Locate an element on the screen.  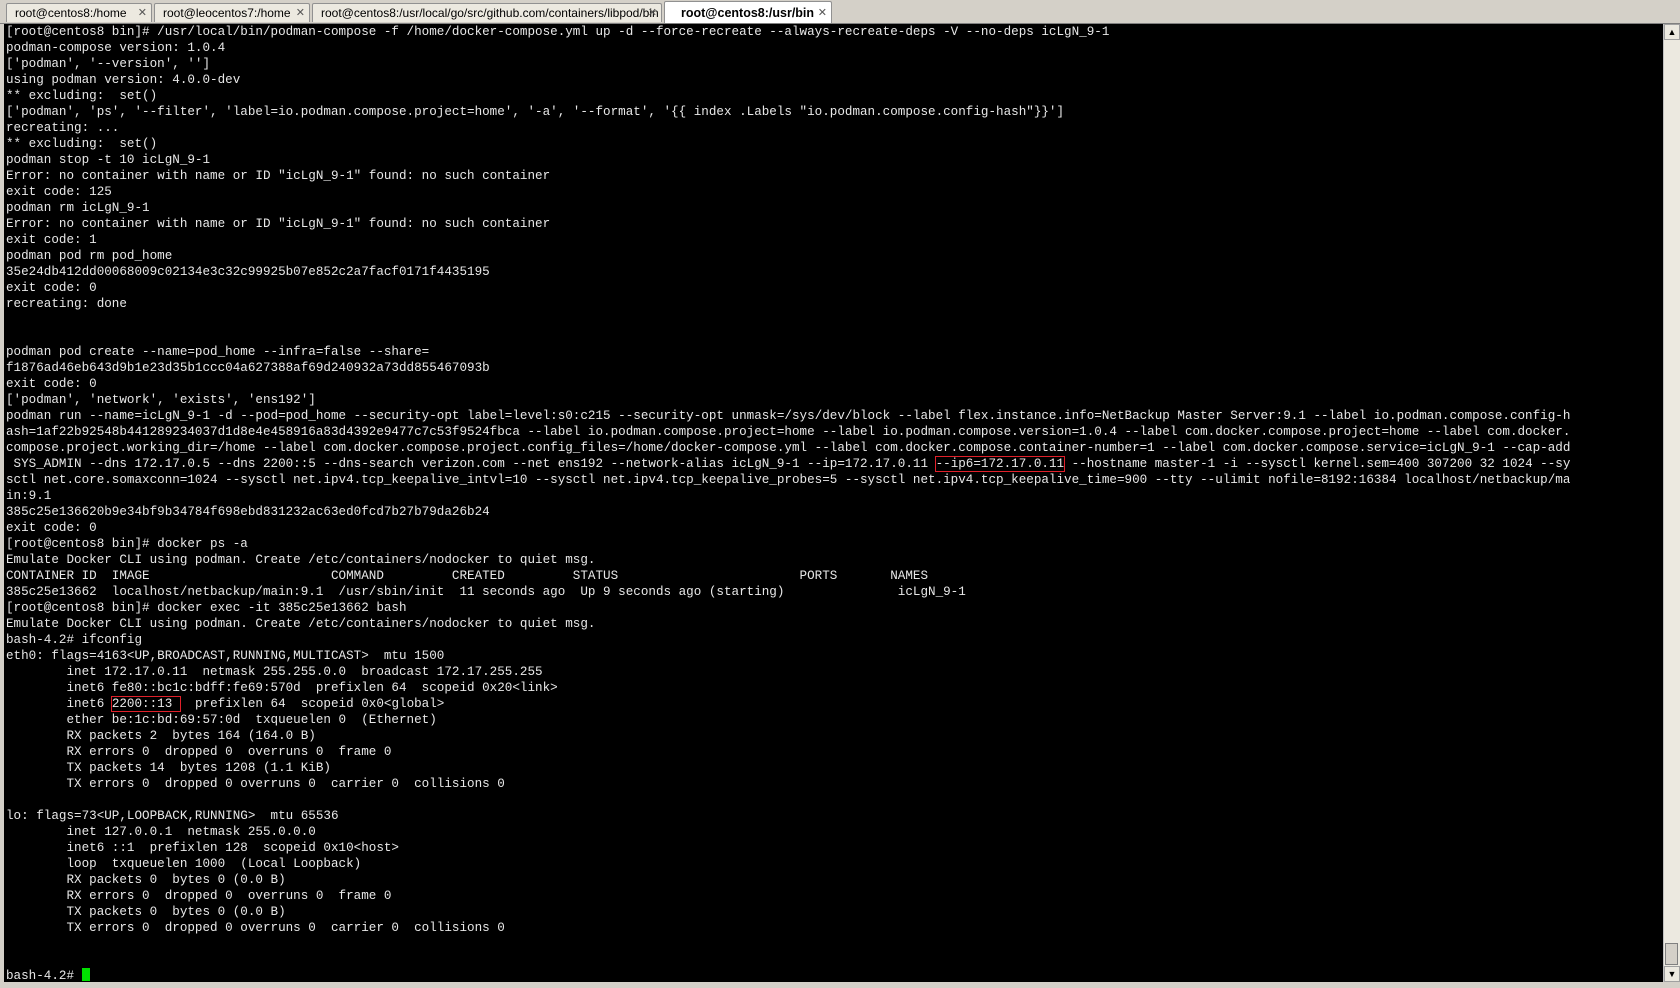
terminal-line-text: exit code: 0 is located at coordinates (51, 528).